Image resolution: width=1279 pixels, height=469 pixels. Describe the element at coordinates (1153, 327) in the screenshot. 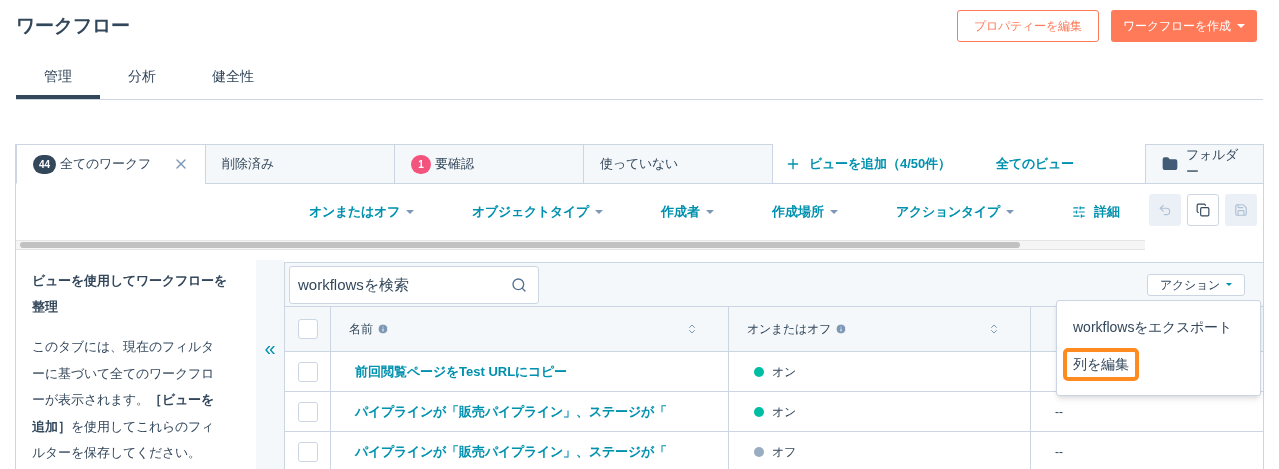

I see `menu-item: workflowsをエクスポート` at that location.